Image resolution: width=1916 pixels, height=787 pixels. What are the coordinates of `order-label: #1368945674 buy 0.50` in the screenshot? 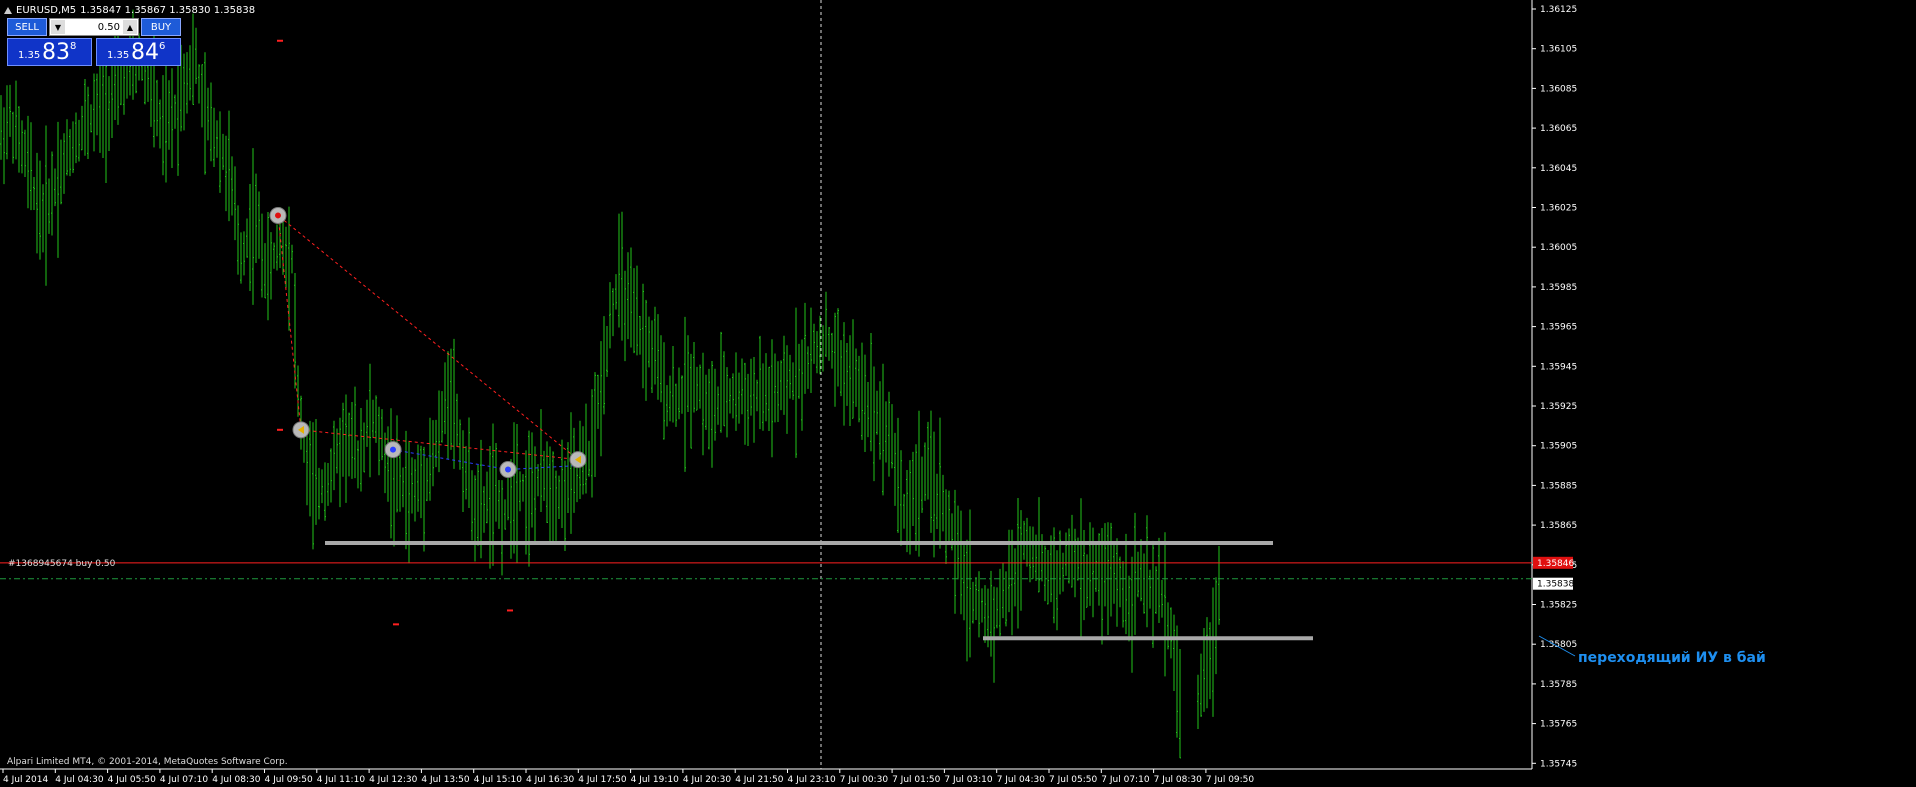 It's located at (61, 564).